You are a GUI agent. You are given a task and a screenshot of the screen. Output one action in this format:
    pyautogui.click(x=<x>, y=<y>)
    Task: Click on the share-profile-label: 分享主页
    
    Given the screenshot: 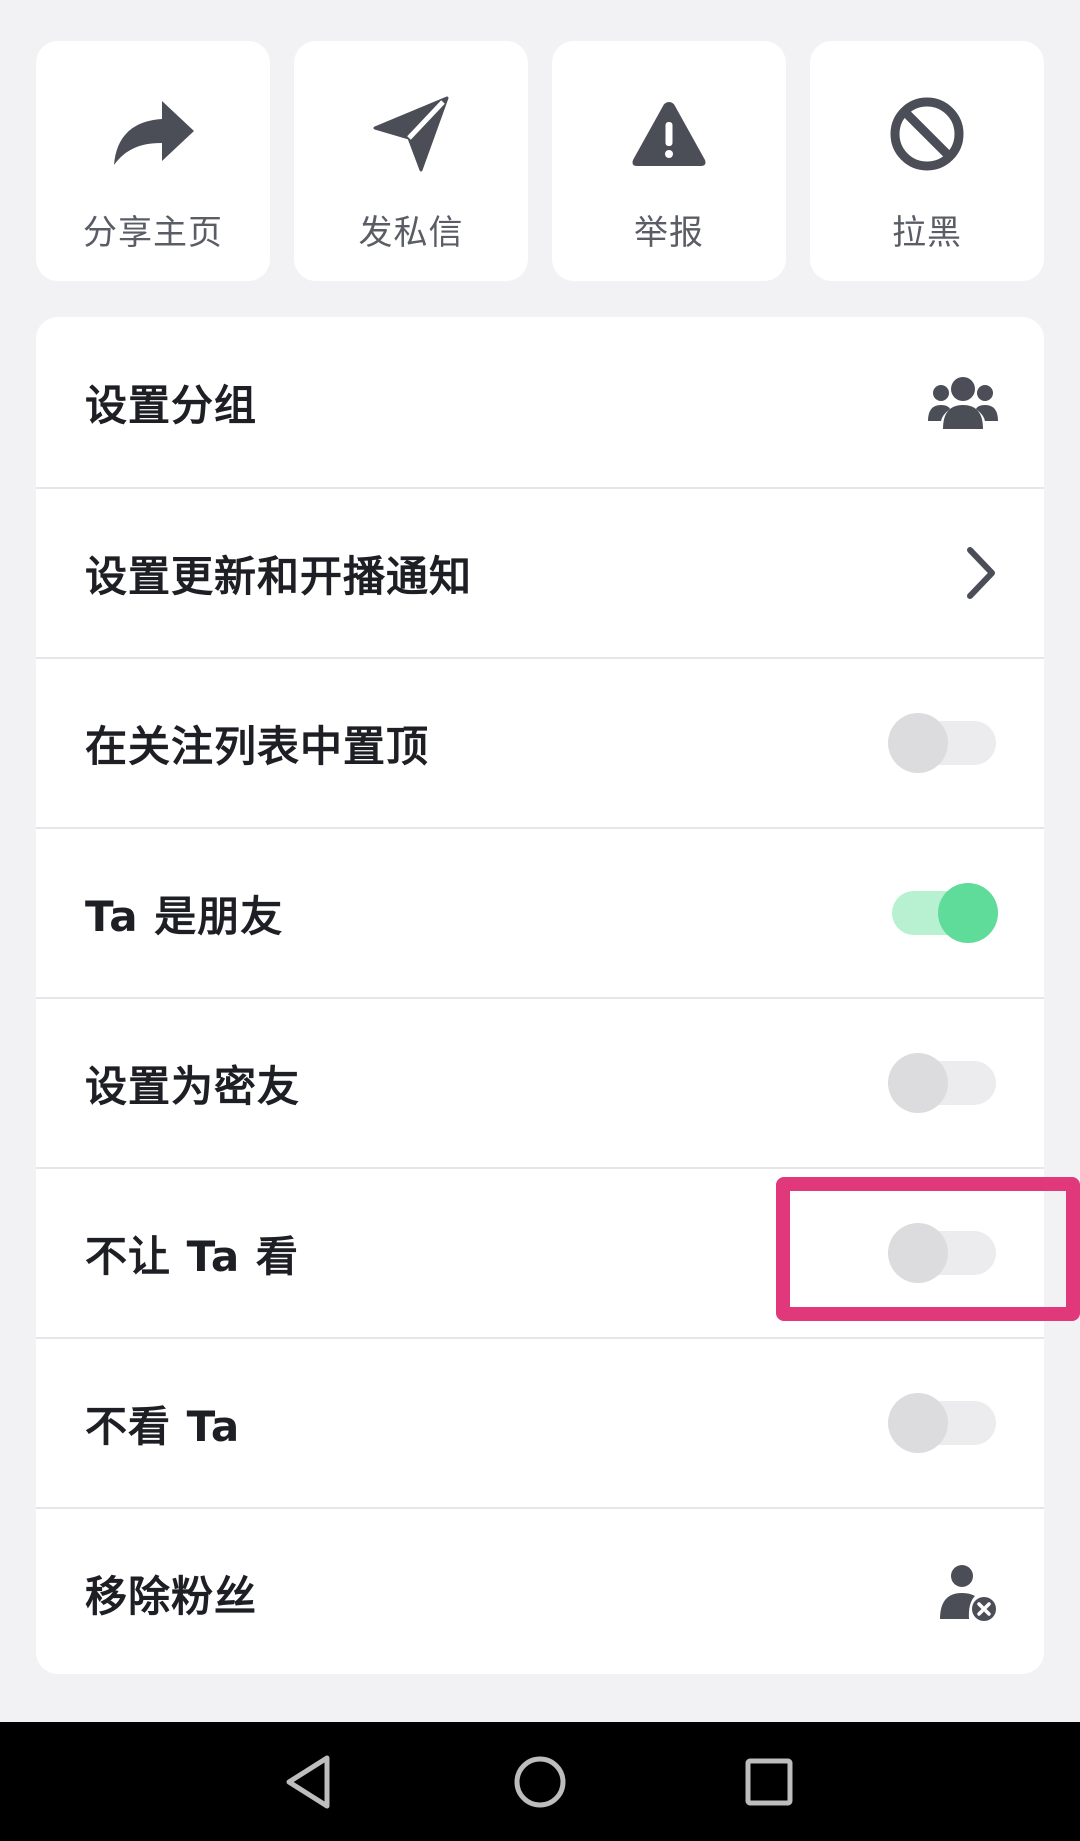 What is the action you would take?
    pyautogui.click(x=153, y=233)
    